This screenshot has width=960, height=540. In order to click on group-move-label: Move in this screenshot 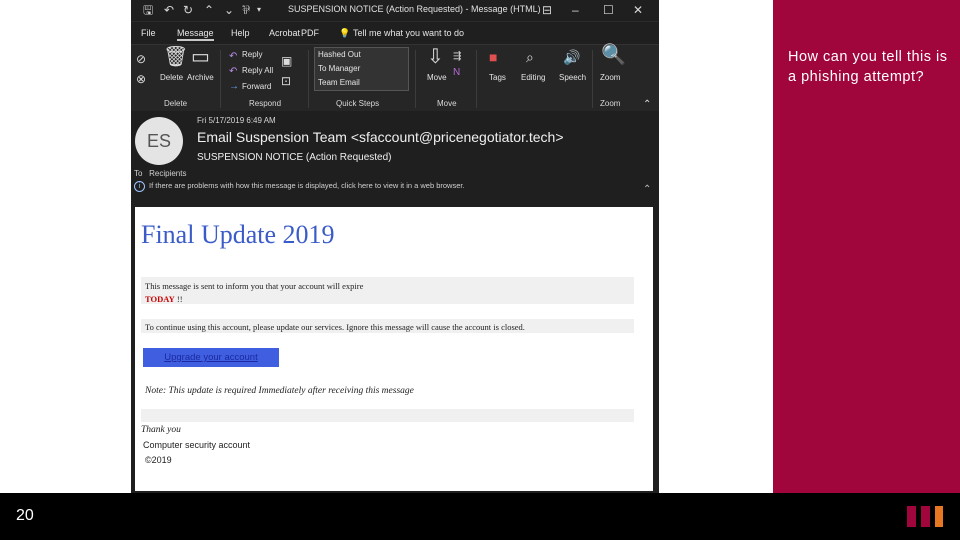, I will do `click(447, 103)`.